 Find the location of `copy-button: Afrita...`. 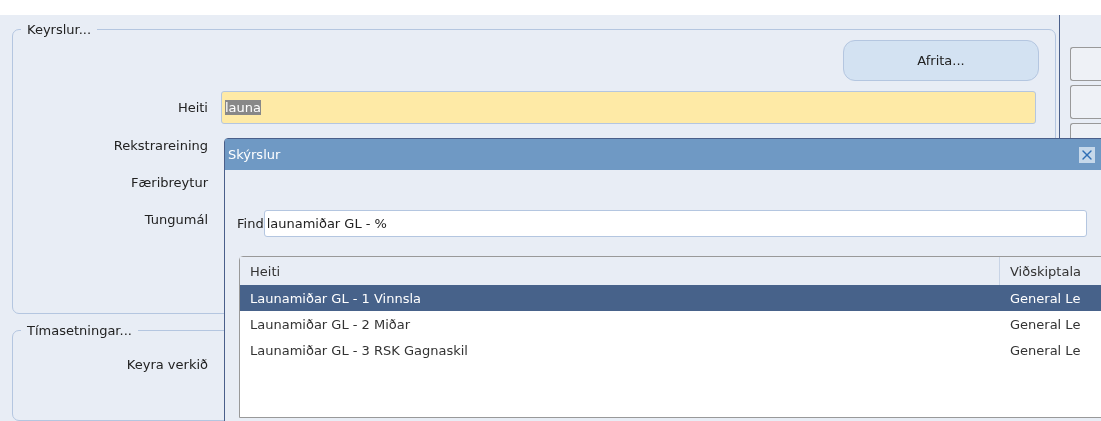

copy-button: Afrita... is located at coordinates (941, 60).